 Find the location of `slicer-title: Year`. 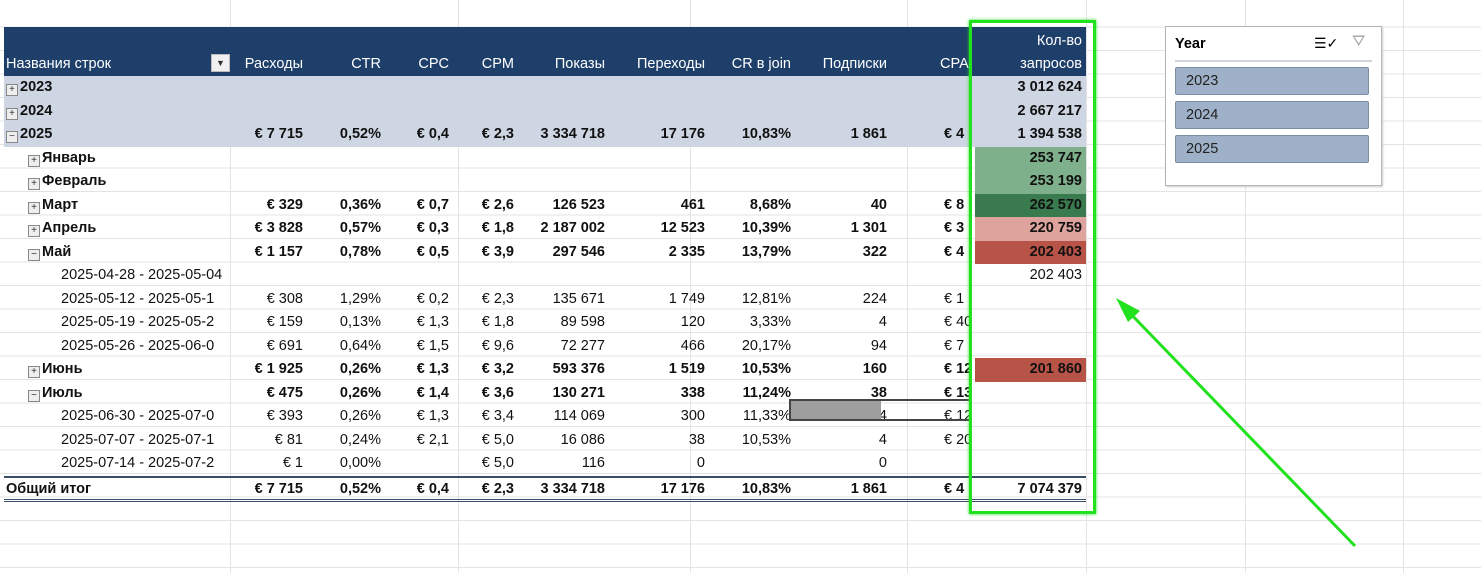

slicer-title: Year is located at coordinates (1190, 44).